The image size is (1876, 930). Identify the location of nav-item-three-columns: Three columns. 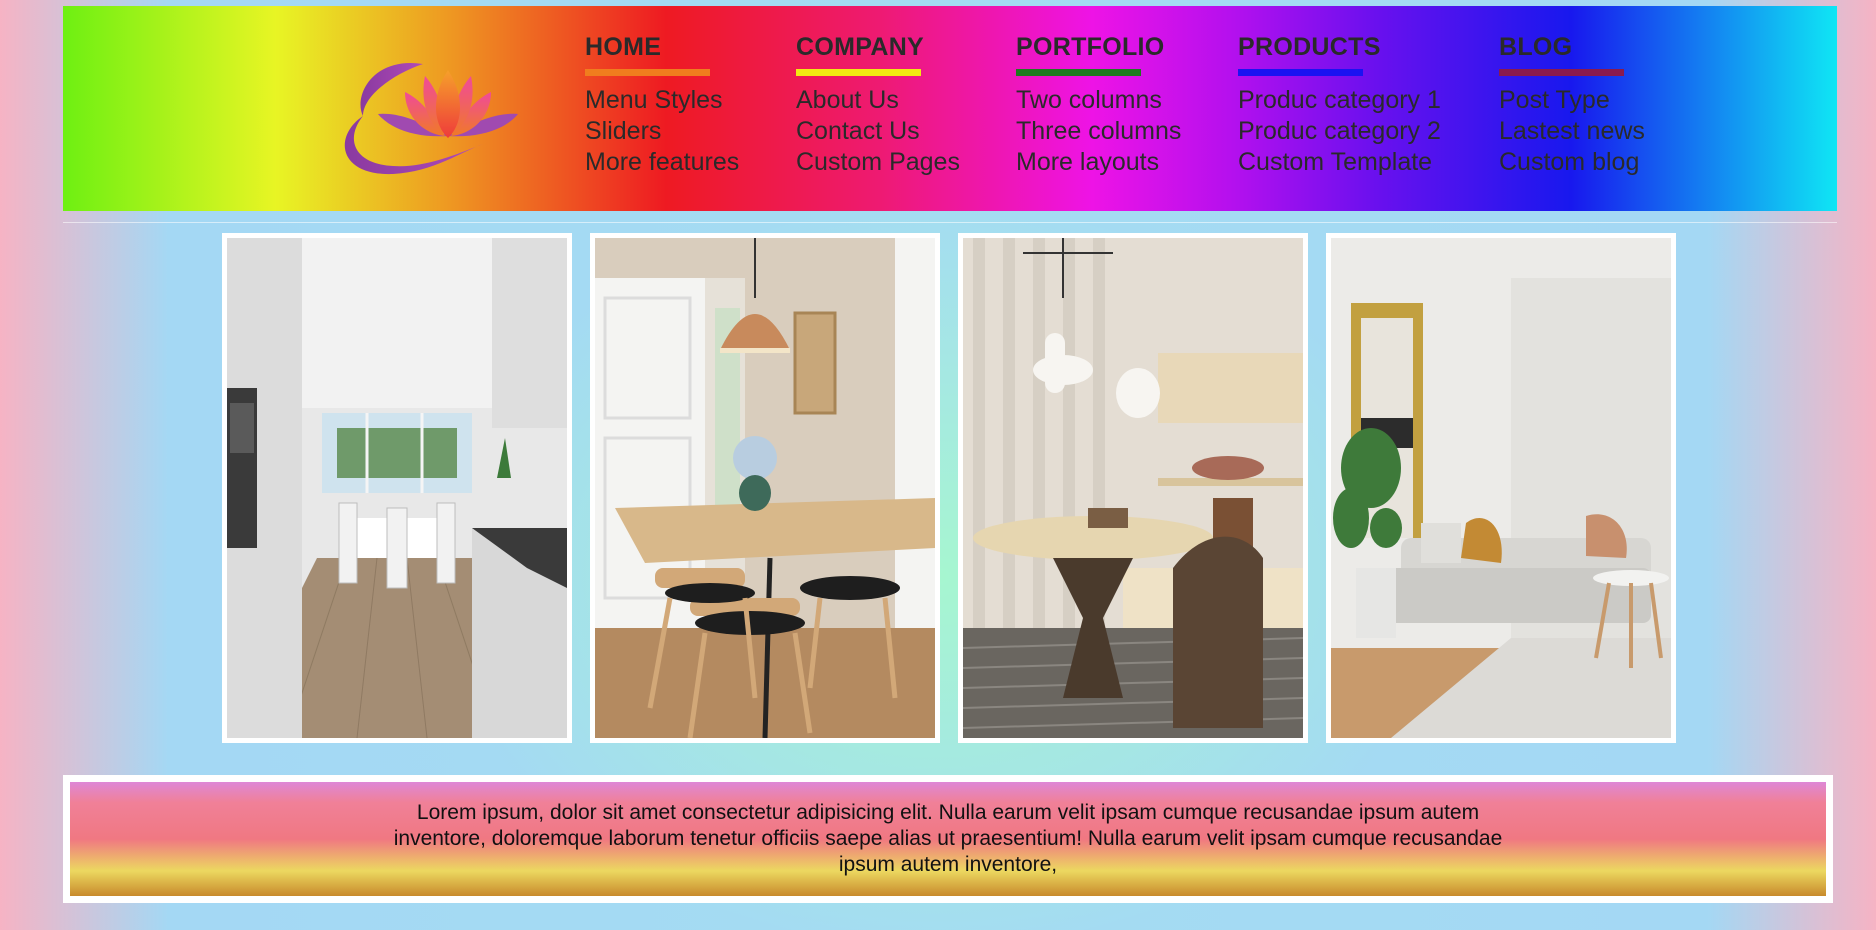
(1098, 131).